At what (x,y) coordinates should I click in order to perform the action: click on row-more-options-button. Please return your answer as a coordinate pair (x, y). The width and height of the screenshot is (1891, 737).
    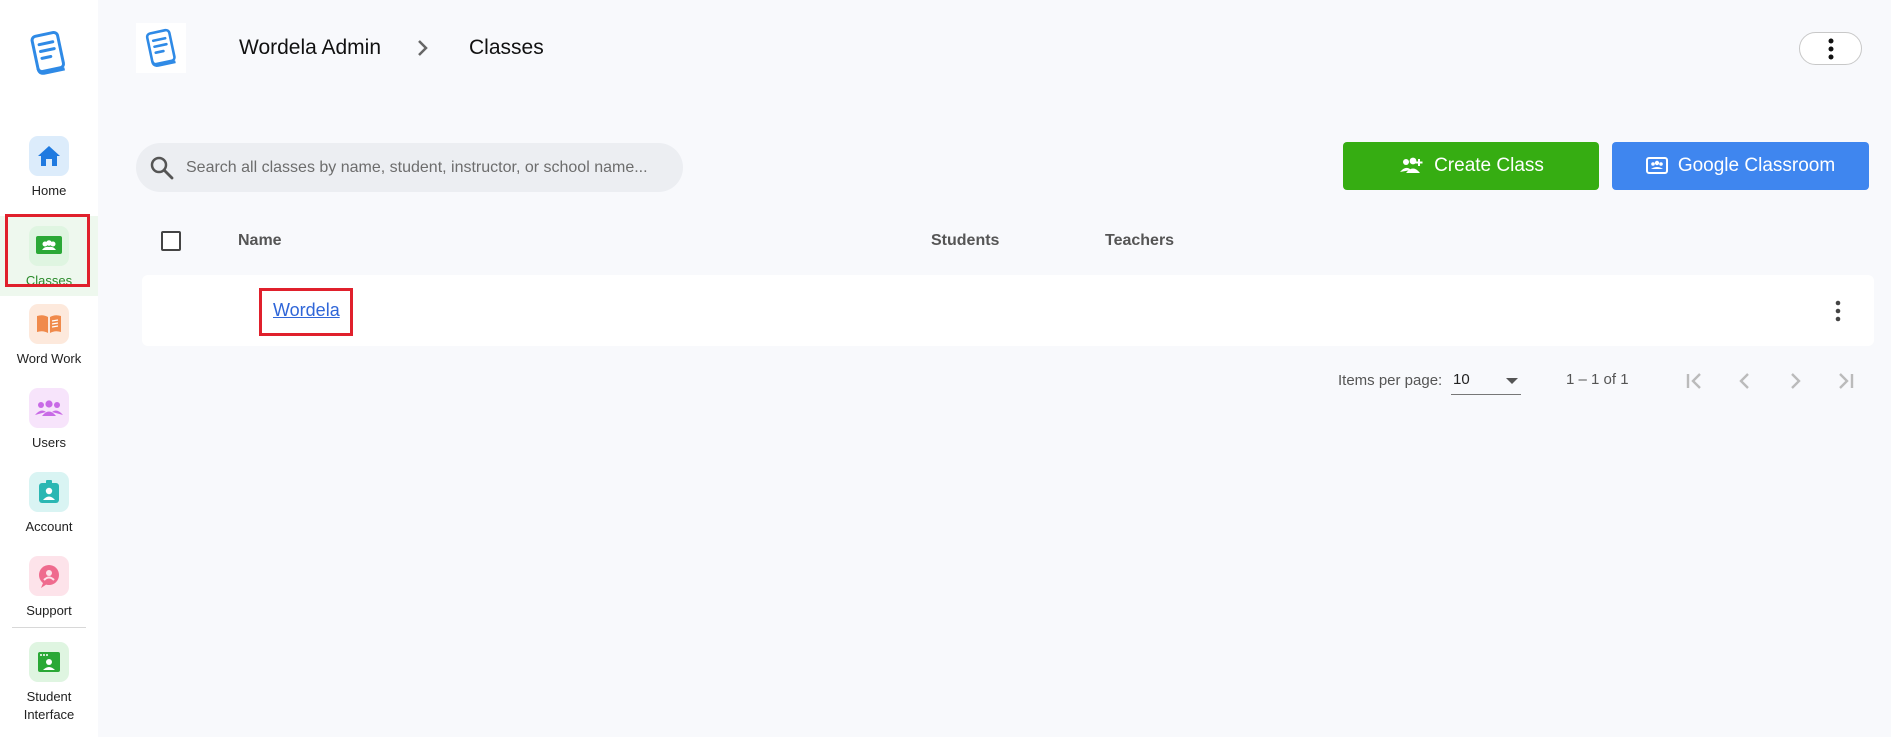
    Looking at the image, I should click on (1838, 311).